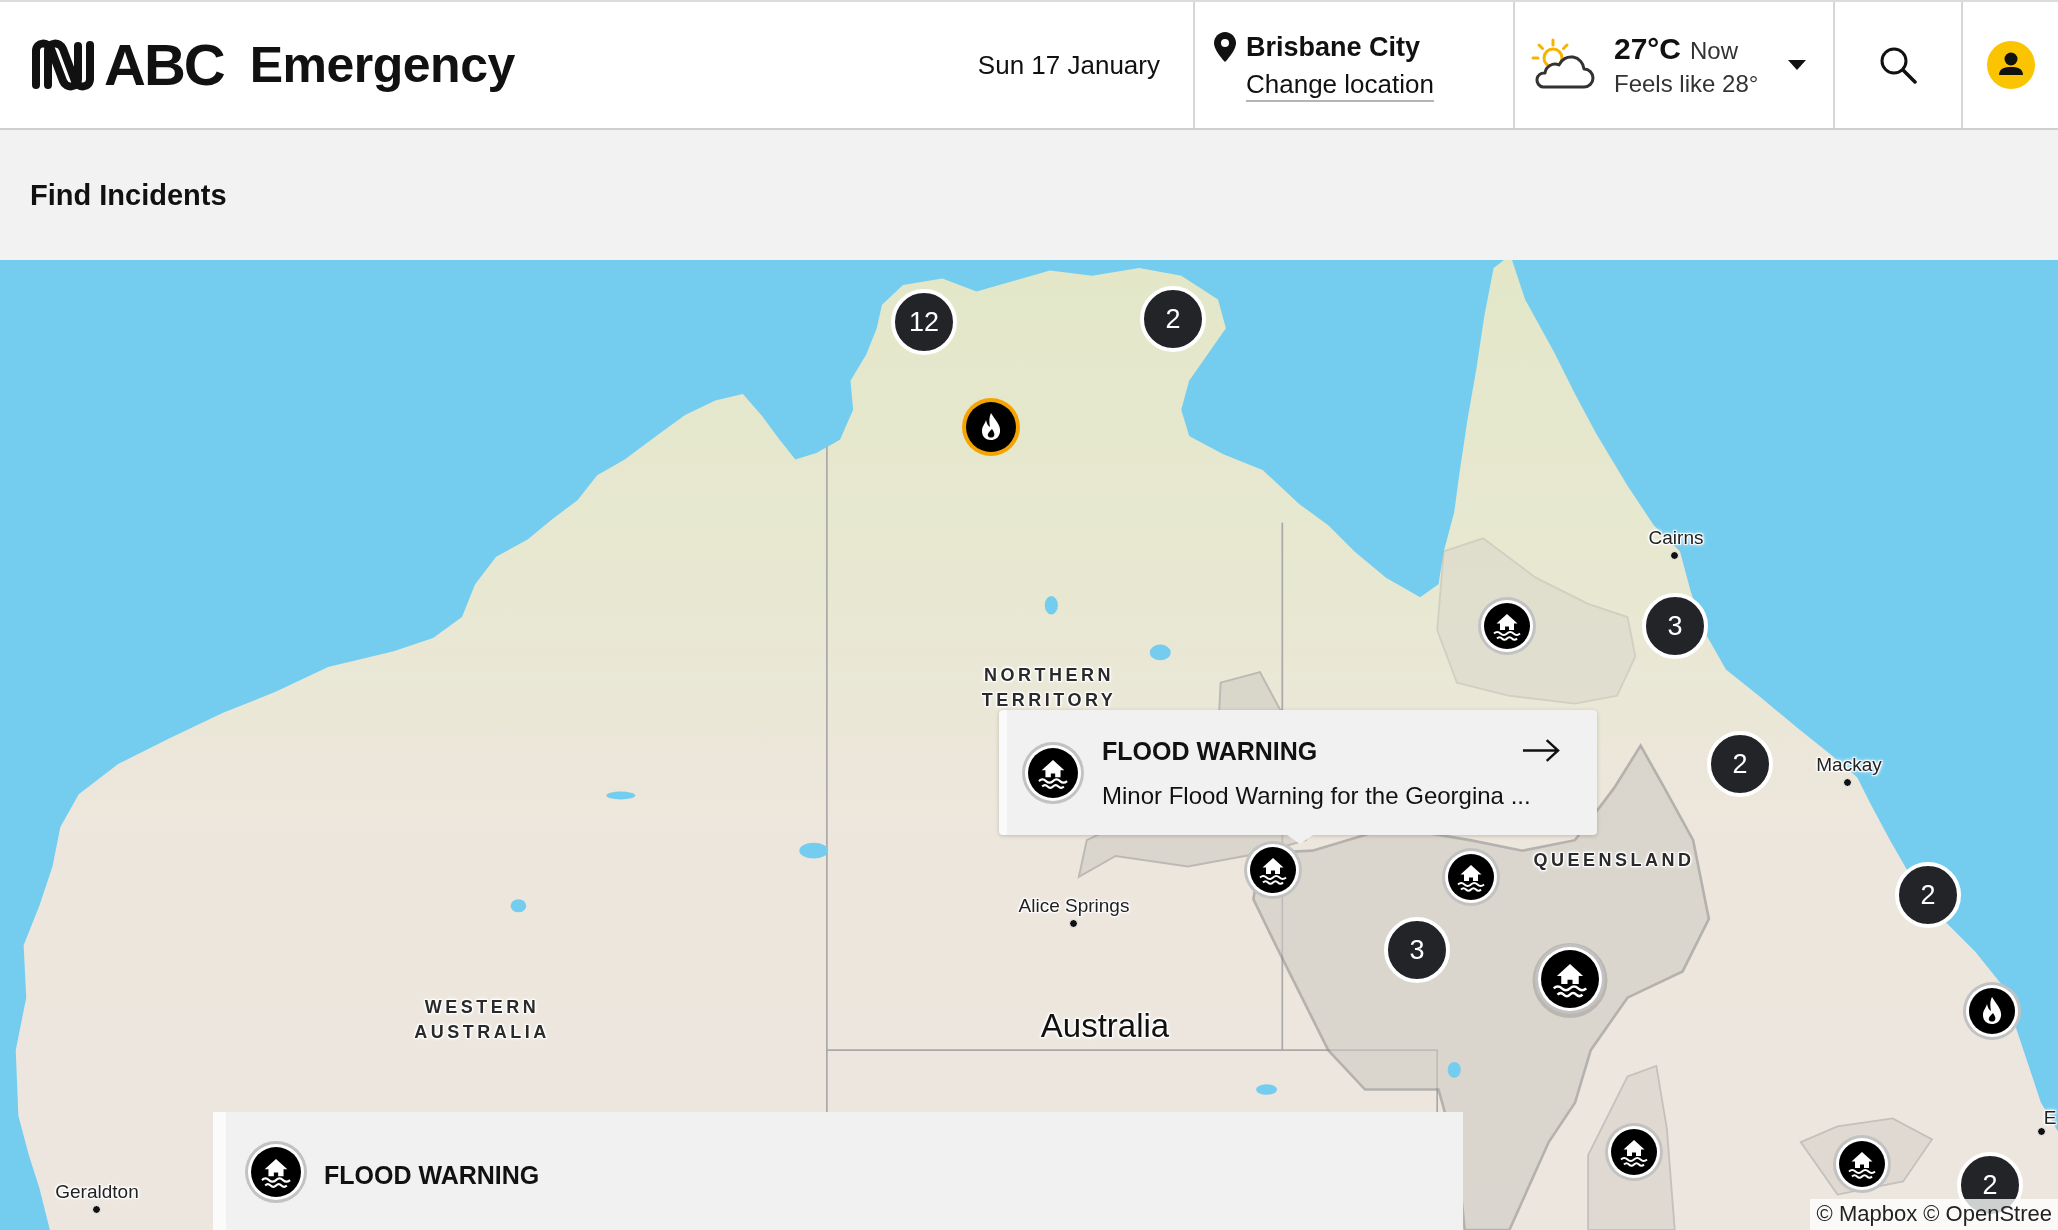  What do you see at coordinates (1074, 906) in the screenshot?
I see `town-label: Alice Springs` at bounding box center [1074, 906].